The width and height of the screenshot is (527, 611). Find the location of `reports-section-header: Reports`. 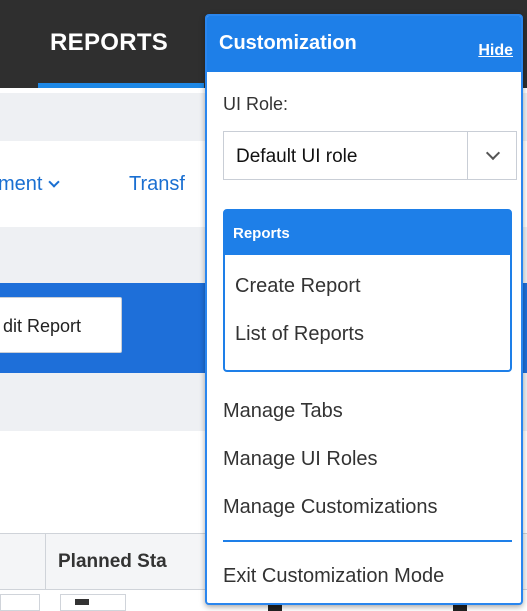

reports-section-header: Reports is located at coordinates (367, 233).